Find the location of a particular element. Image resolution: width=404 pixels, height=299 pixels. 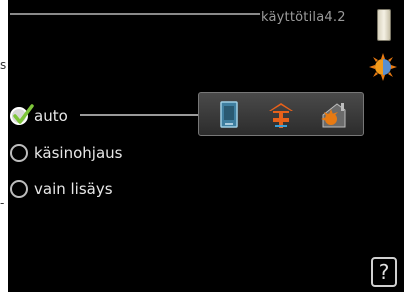

option-auto: auto is located at coordinates (39, 116).